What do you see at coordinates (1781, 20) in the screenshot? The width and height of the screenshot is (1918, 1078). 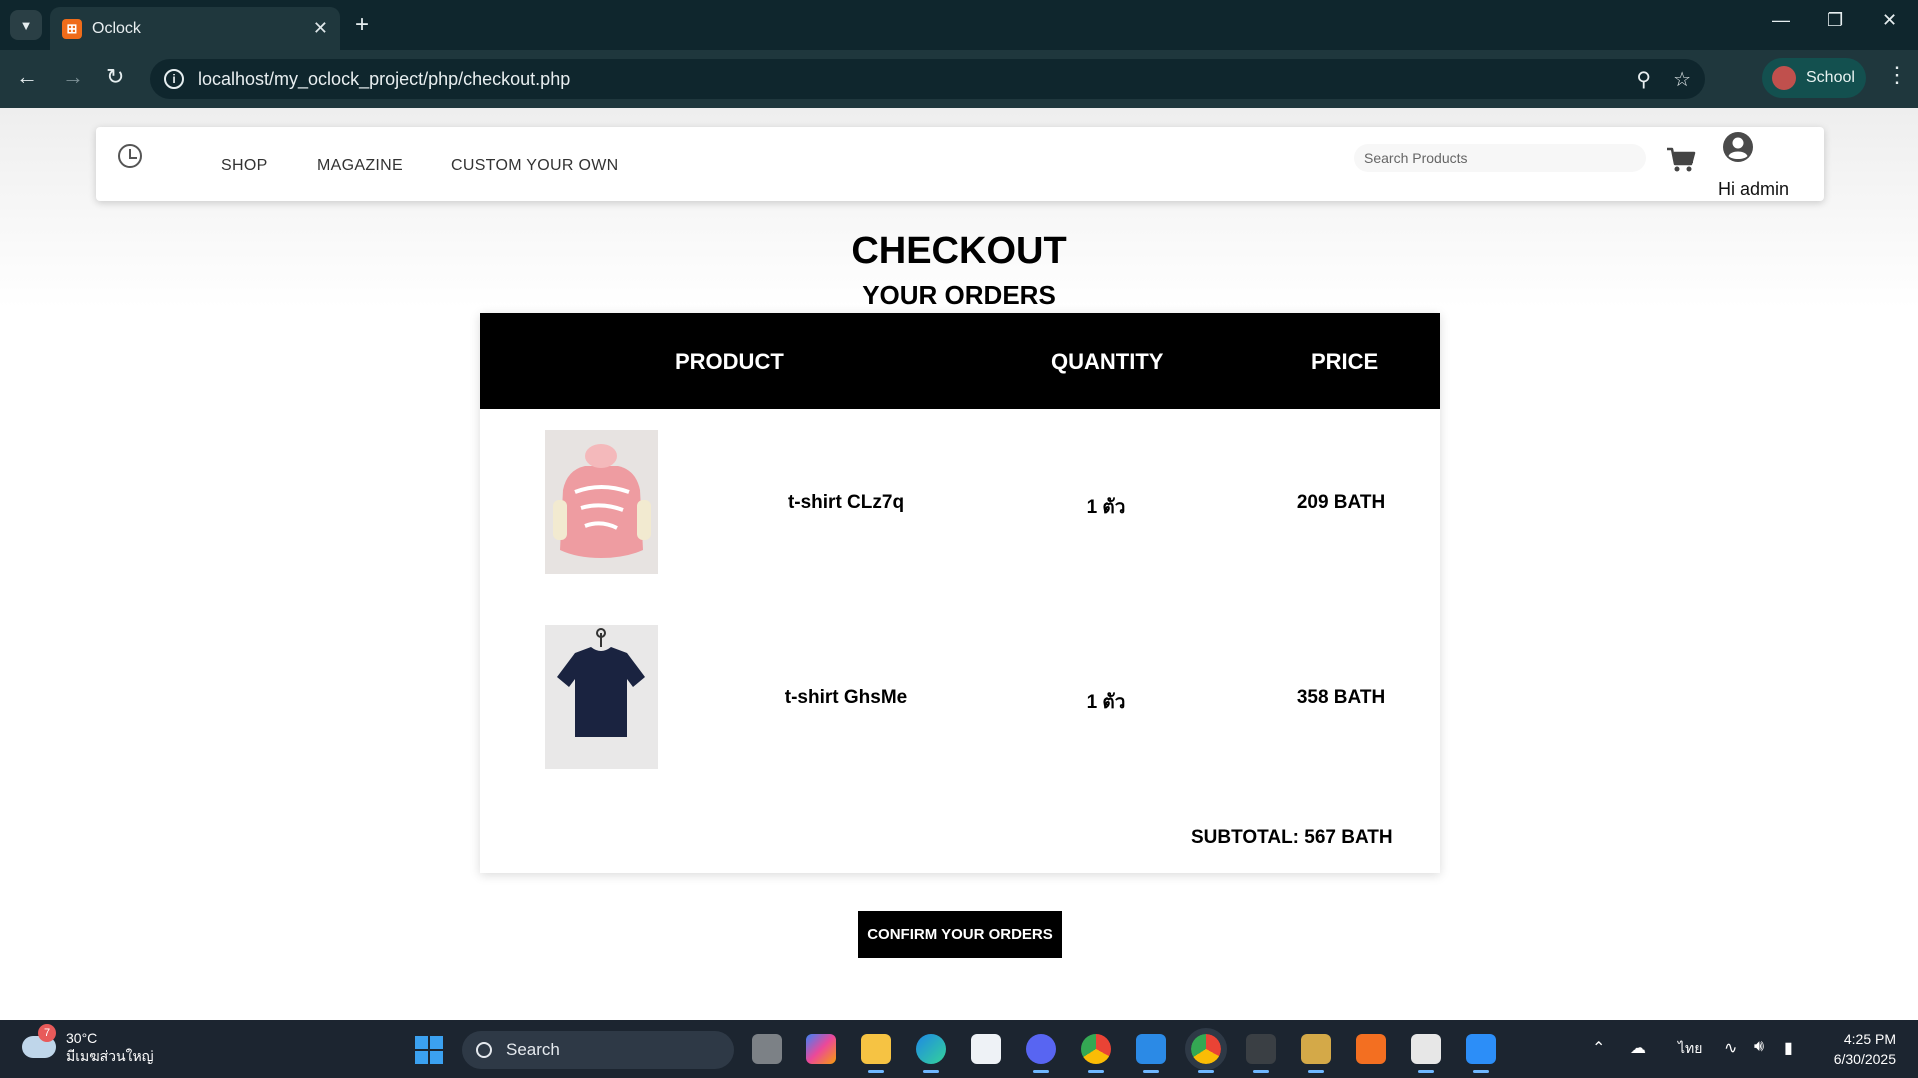 I see `minimize-icon: —` at bounding box center [1781, 20].